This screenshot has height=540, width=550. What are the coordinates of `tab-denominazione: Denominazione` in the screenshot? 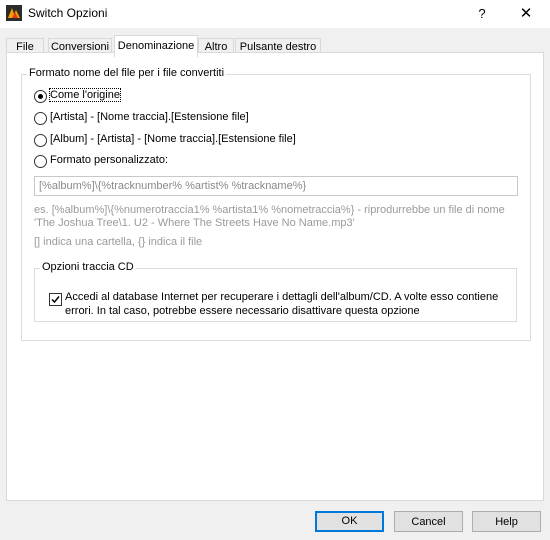 It's located at (156, 46).